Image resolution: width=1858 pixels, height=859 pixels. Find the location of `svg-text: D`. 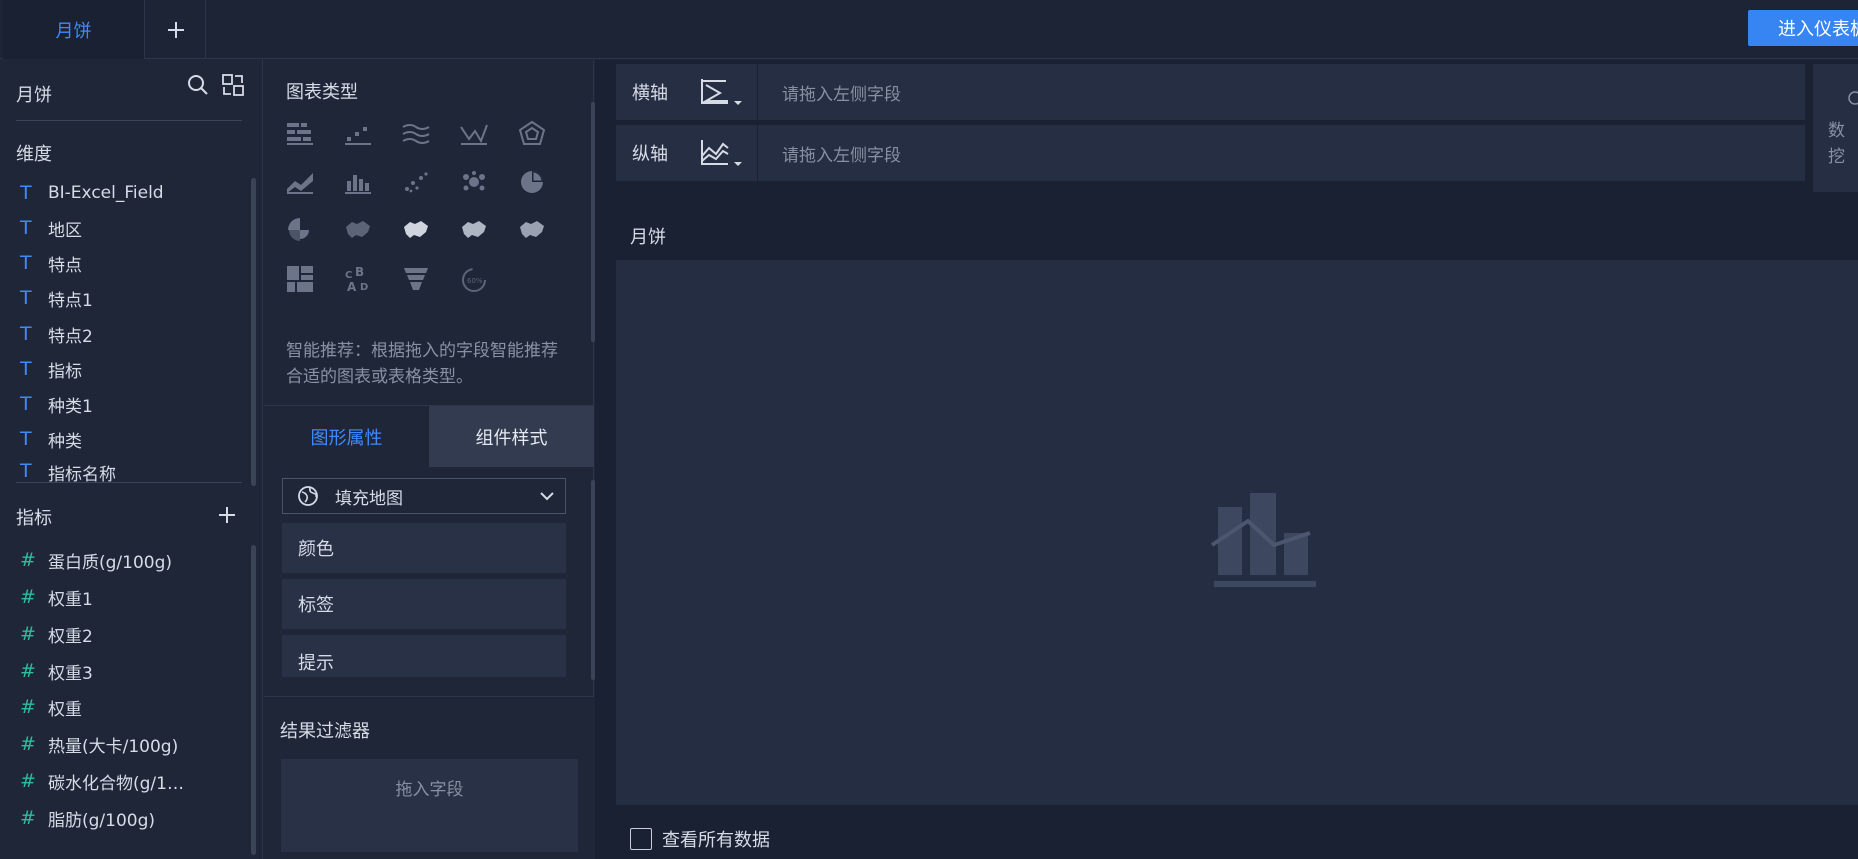

svg-text: D is located at coordinates (364, 287).